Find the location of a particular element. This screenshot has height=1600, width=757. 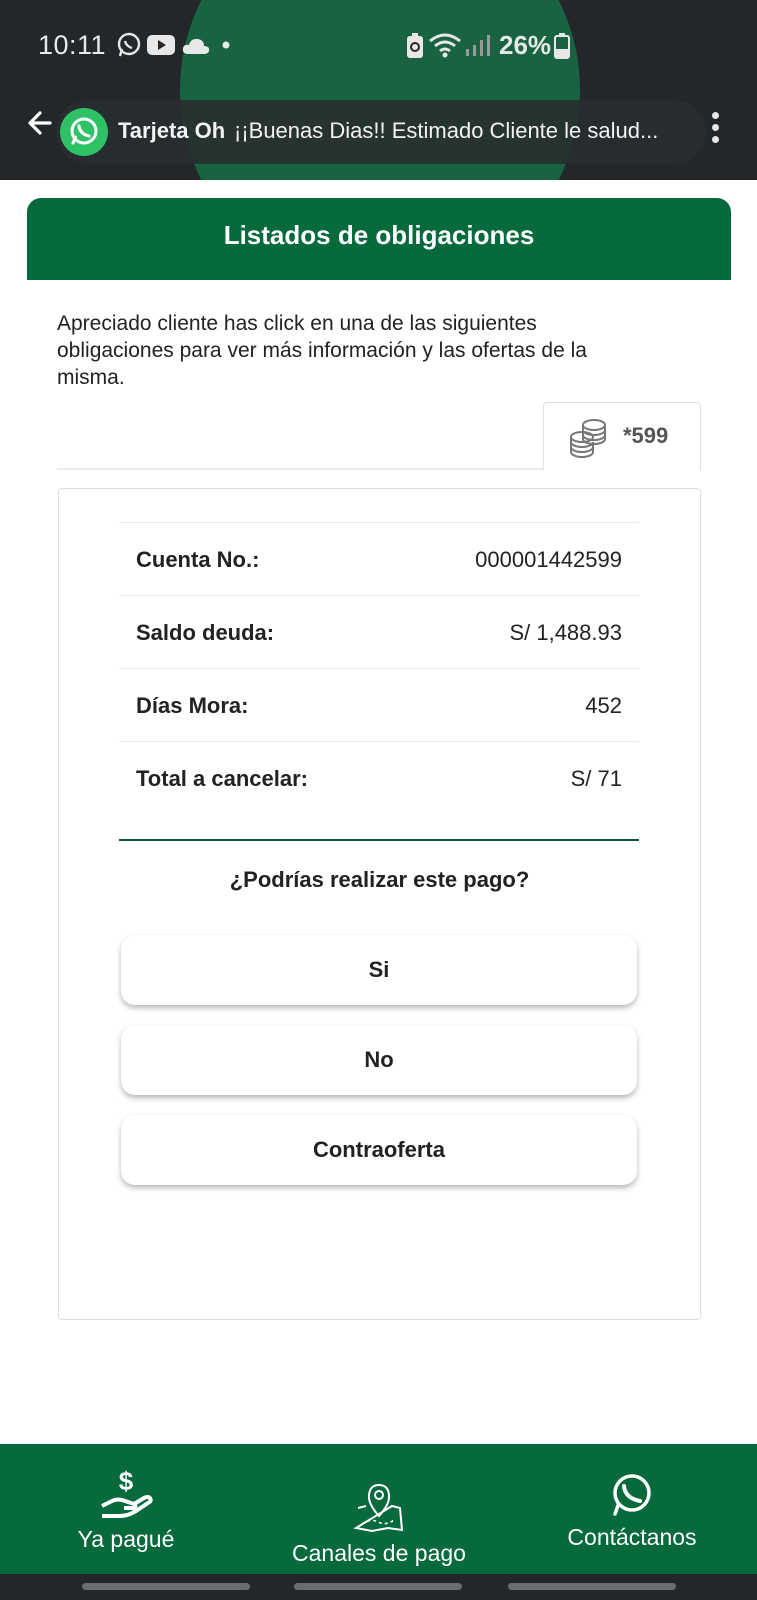

page-title: Listados de obligaciones is located at coordinates (379, 235).